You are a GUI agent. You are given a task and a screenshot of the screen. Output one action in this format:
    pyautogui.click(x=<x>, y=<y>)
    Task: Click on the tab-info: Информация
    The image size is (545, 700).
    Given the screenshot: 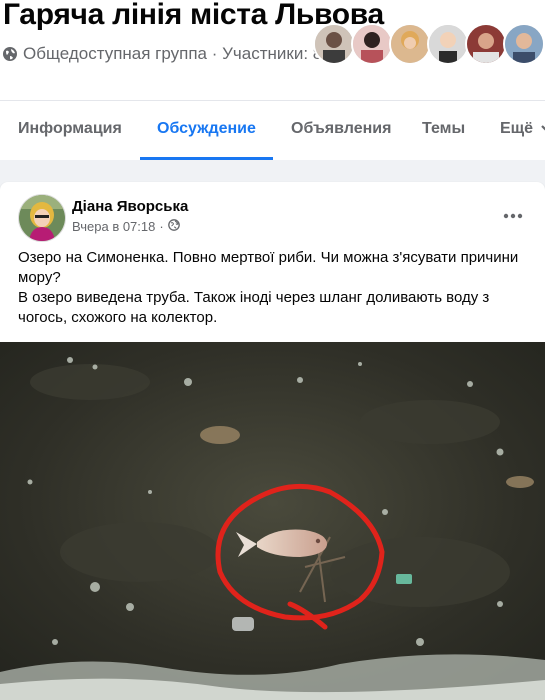 What is the action you would take?
    pyautogui.click(x=70, y=129)
    